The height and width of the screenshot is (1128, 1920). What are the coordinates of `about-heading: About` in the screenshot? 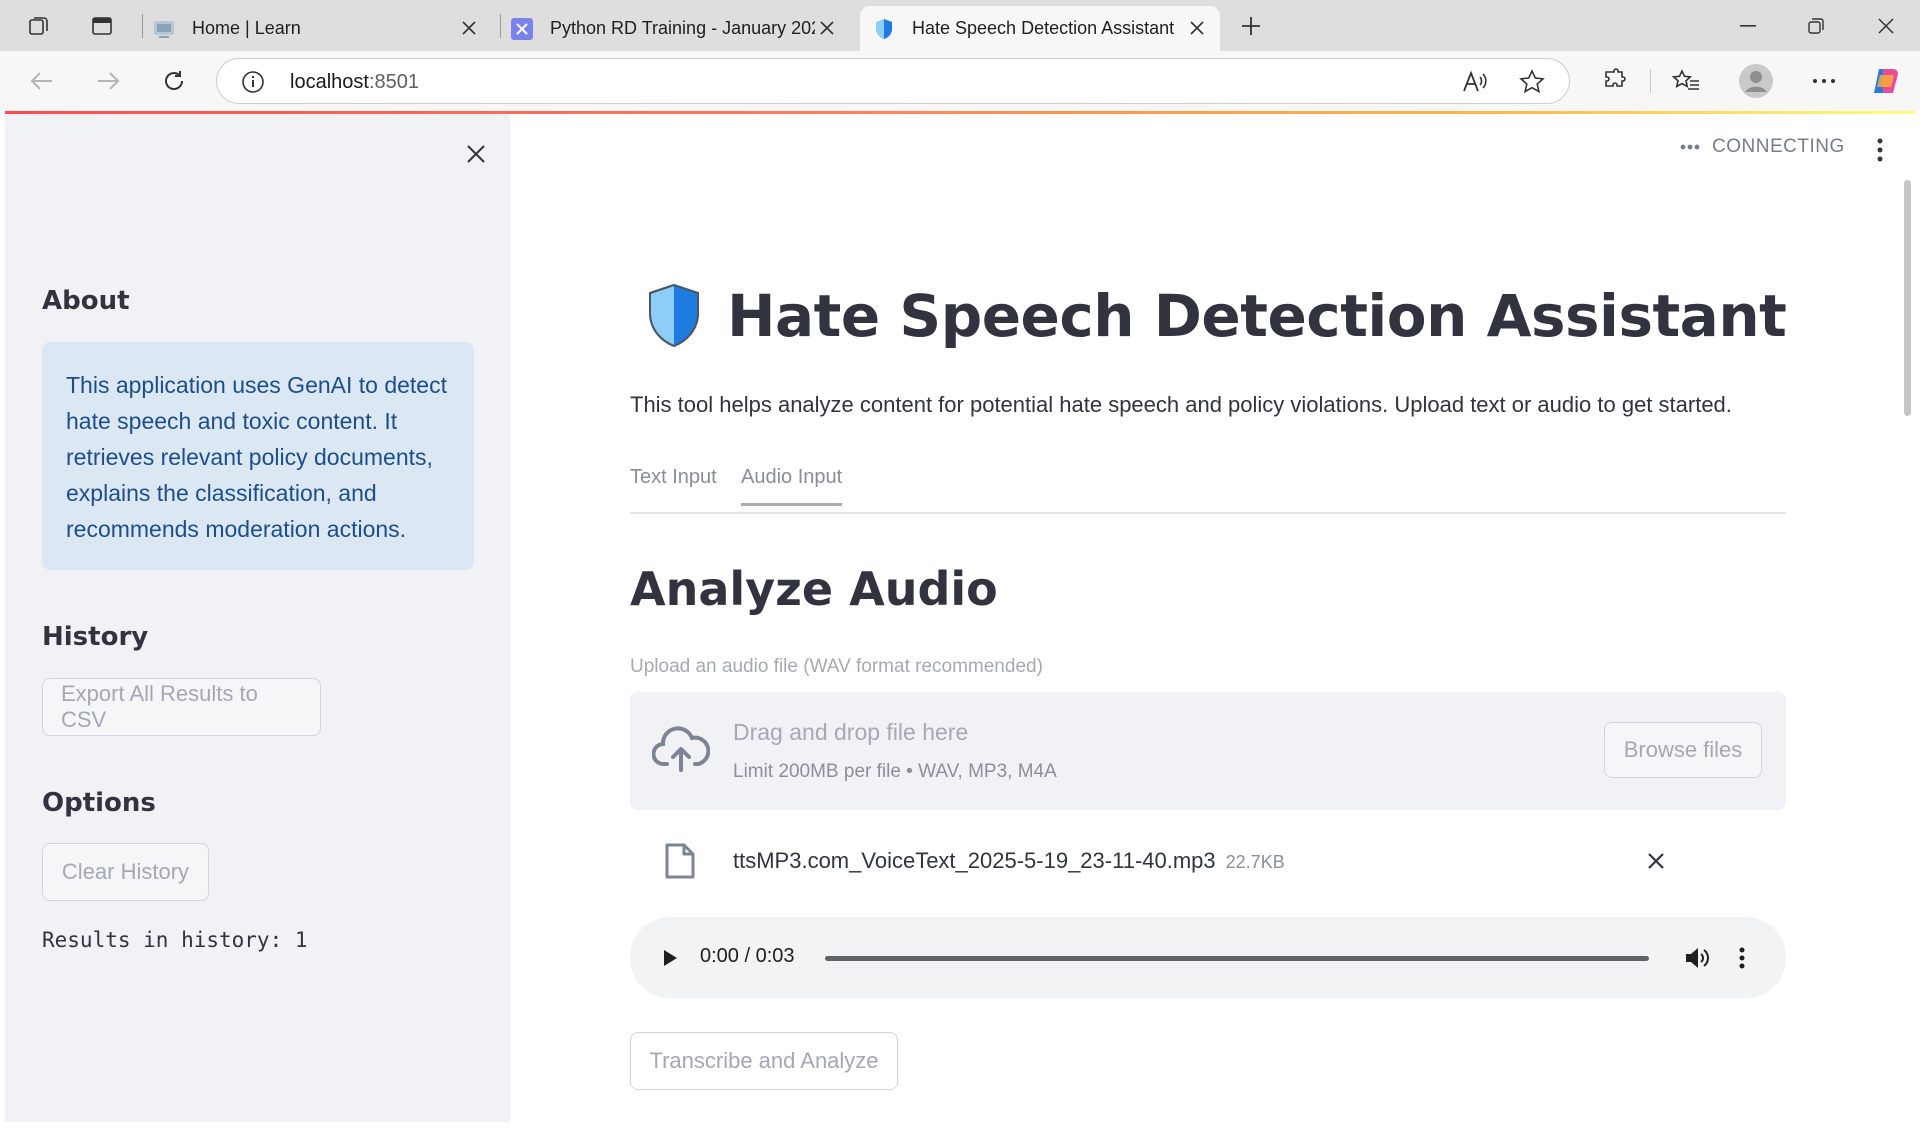 It's located at (86, 301).